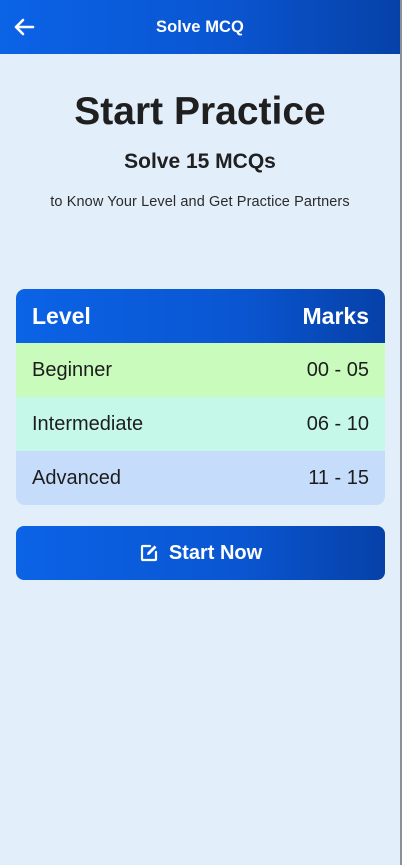 Image resolution: width=402 pixels, height=865 pixels. I want to click on level-column-header: Level, so click(61, 315).